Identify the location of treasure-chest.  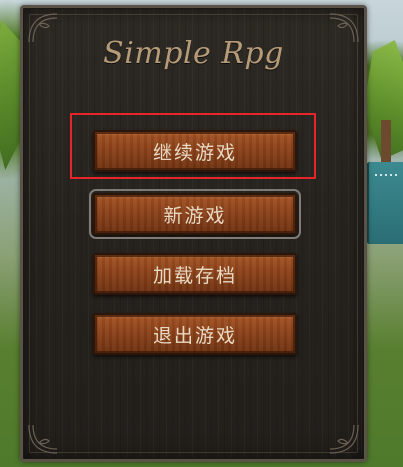
(384, 203).